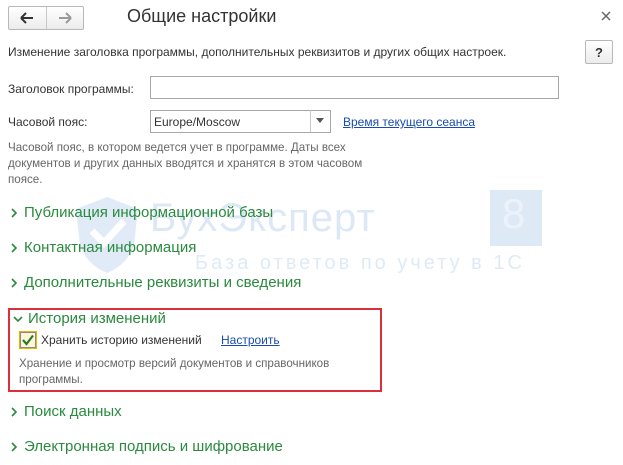 Image resolution: width=623 pixels, height=465 pixels. Describe the element at coordinates (409, 122) in the screenshot. I see `session-time-link: Время текущего сеанса` at that location.